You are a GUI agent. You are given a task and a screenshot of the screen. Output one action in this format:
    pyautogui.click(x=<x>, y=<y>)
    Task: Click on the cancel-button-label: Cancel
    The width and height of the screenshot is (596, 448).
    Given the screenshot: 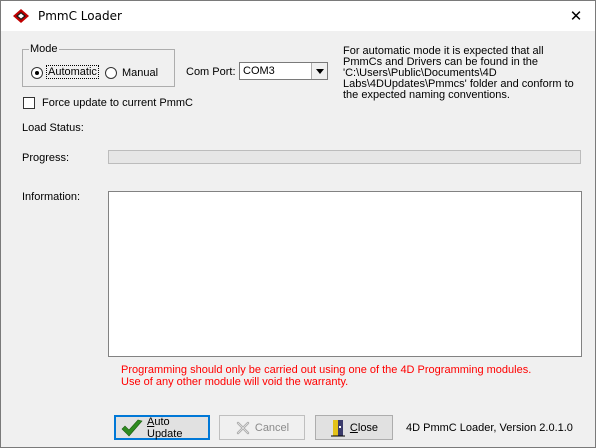 What is the action you would take?
    pyautogui.click(x=272, y=427)
    